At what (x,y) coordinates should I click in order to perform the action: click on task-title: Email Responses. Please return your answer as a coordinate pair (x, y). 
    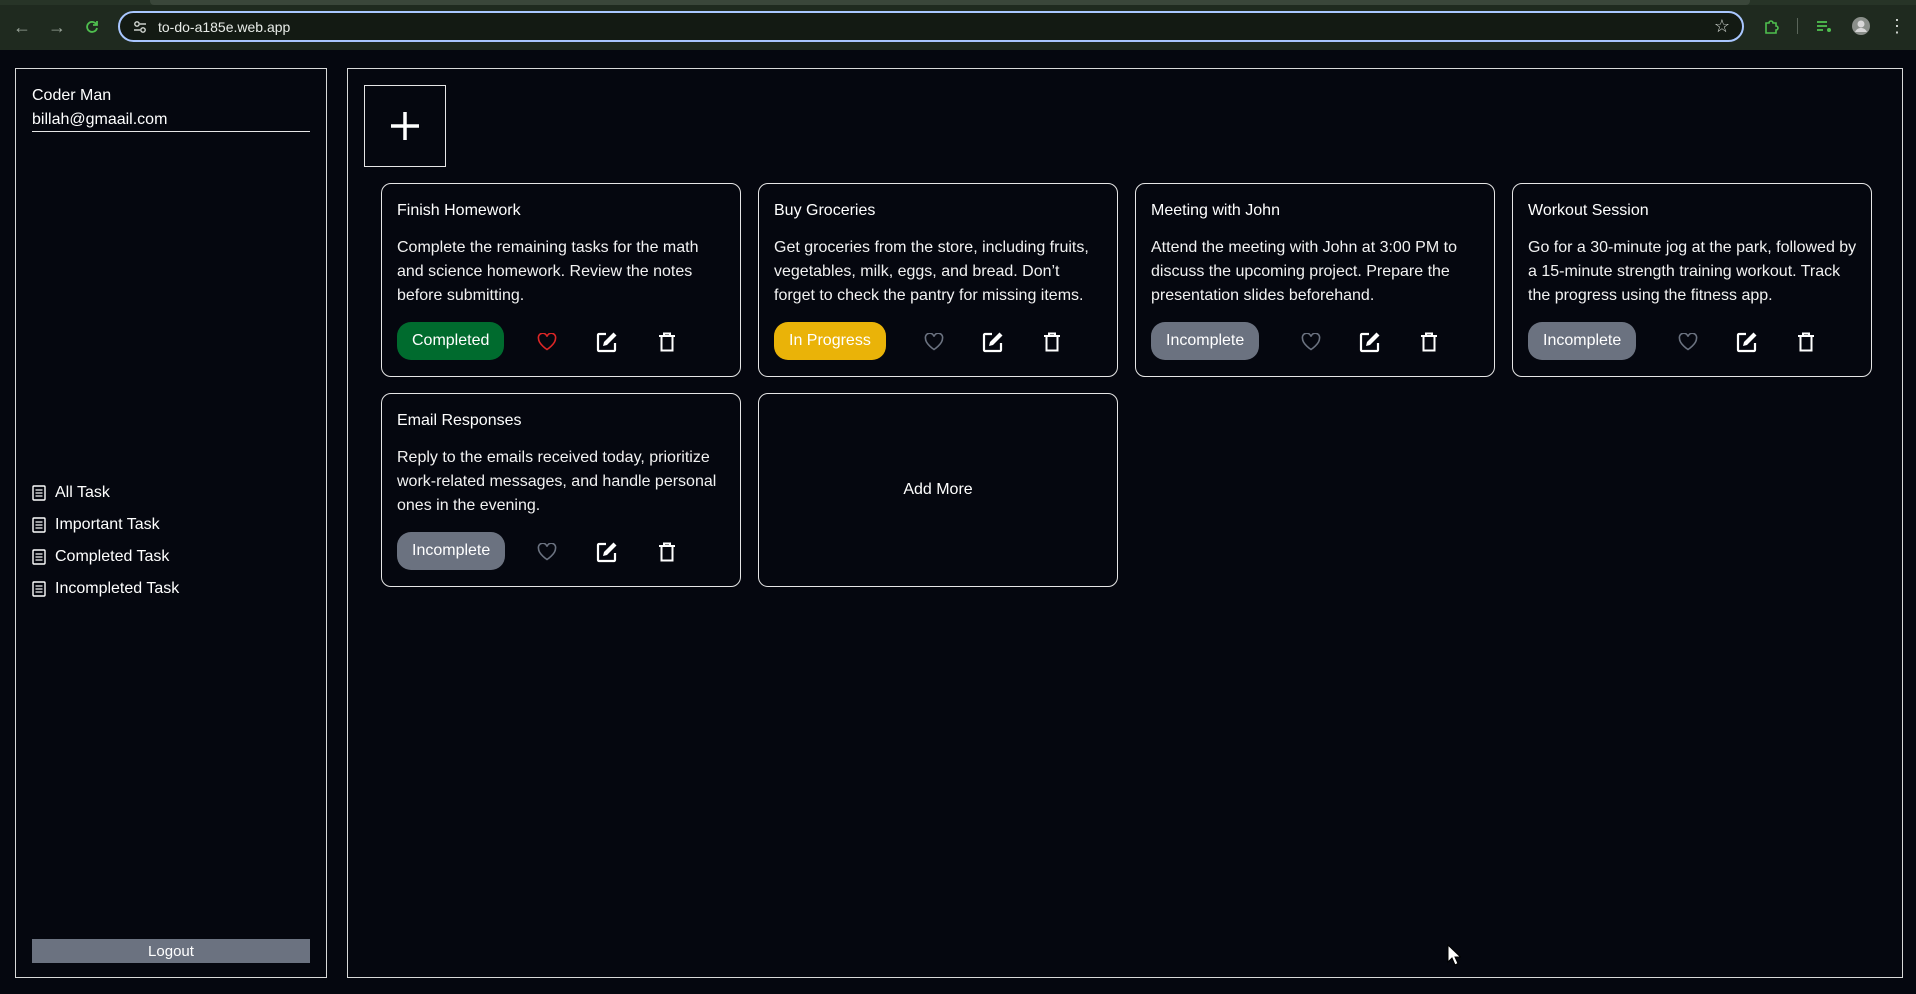
    Looking at the image, I should click on (459, 420).